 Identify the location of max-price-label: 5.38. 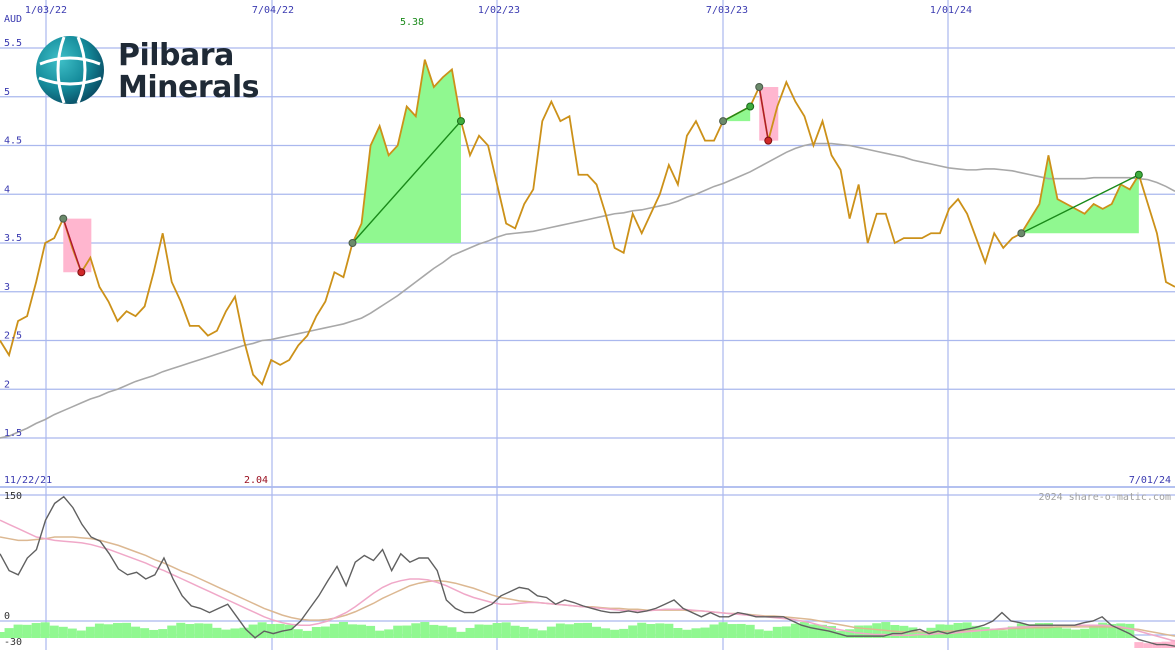
(412, 22).